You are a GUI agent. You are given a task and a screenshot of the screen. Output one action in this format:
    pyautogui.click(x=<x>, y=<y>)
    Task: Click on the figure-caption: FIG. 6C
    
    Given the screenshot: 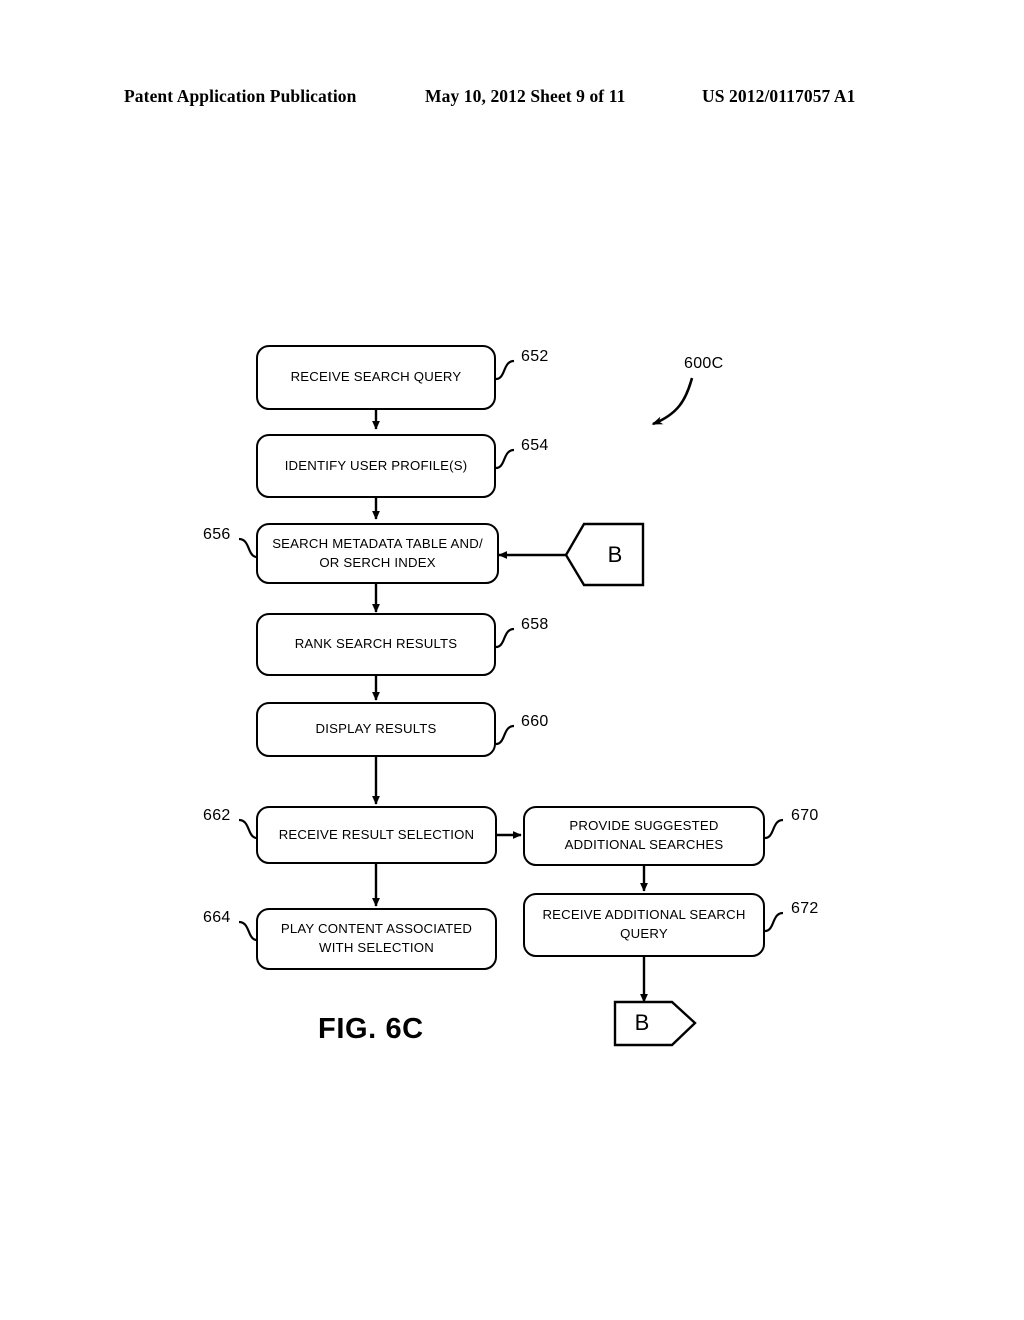 What is the action you would take?
    pyautogui.click(x=371, y=1029)
    